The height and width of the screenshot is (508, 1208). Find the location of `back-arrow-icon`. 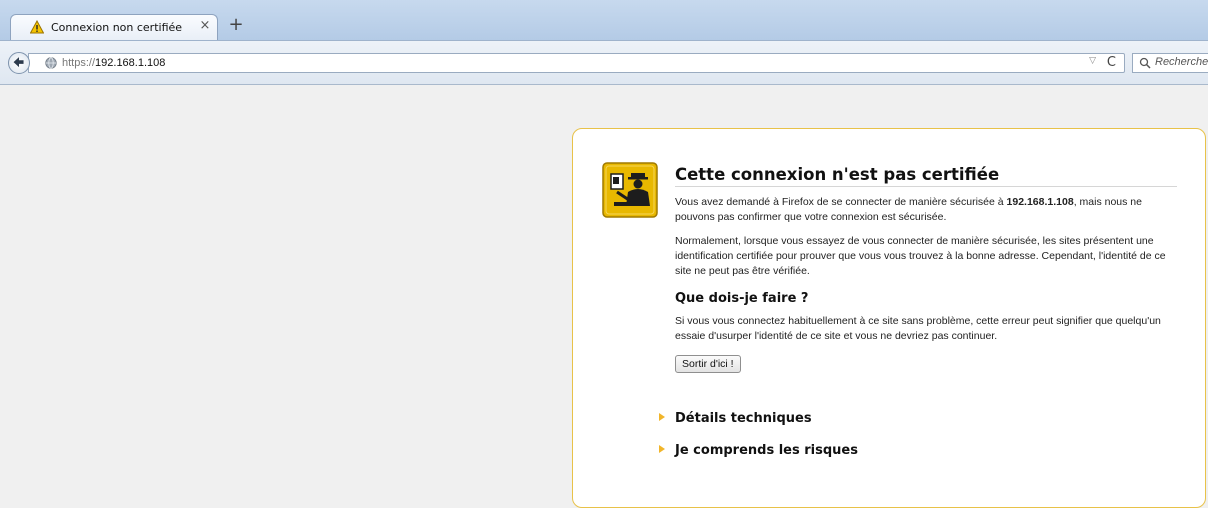

back-arrow-icon is located at coordinates (18, 62).